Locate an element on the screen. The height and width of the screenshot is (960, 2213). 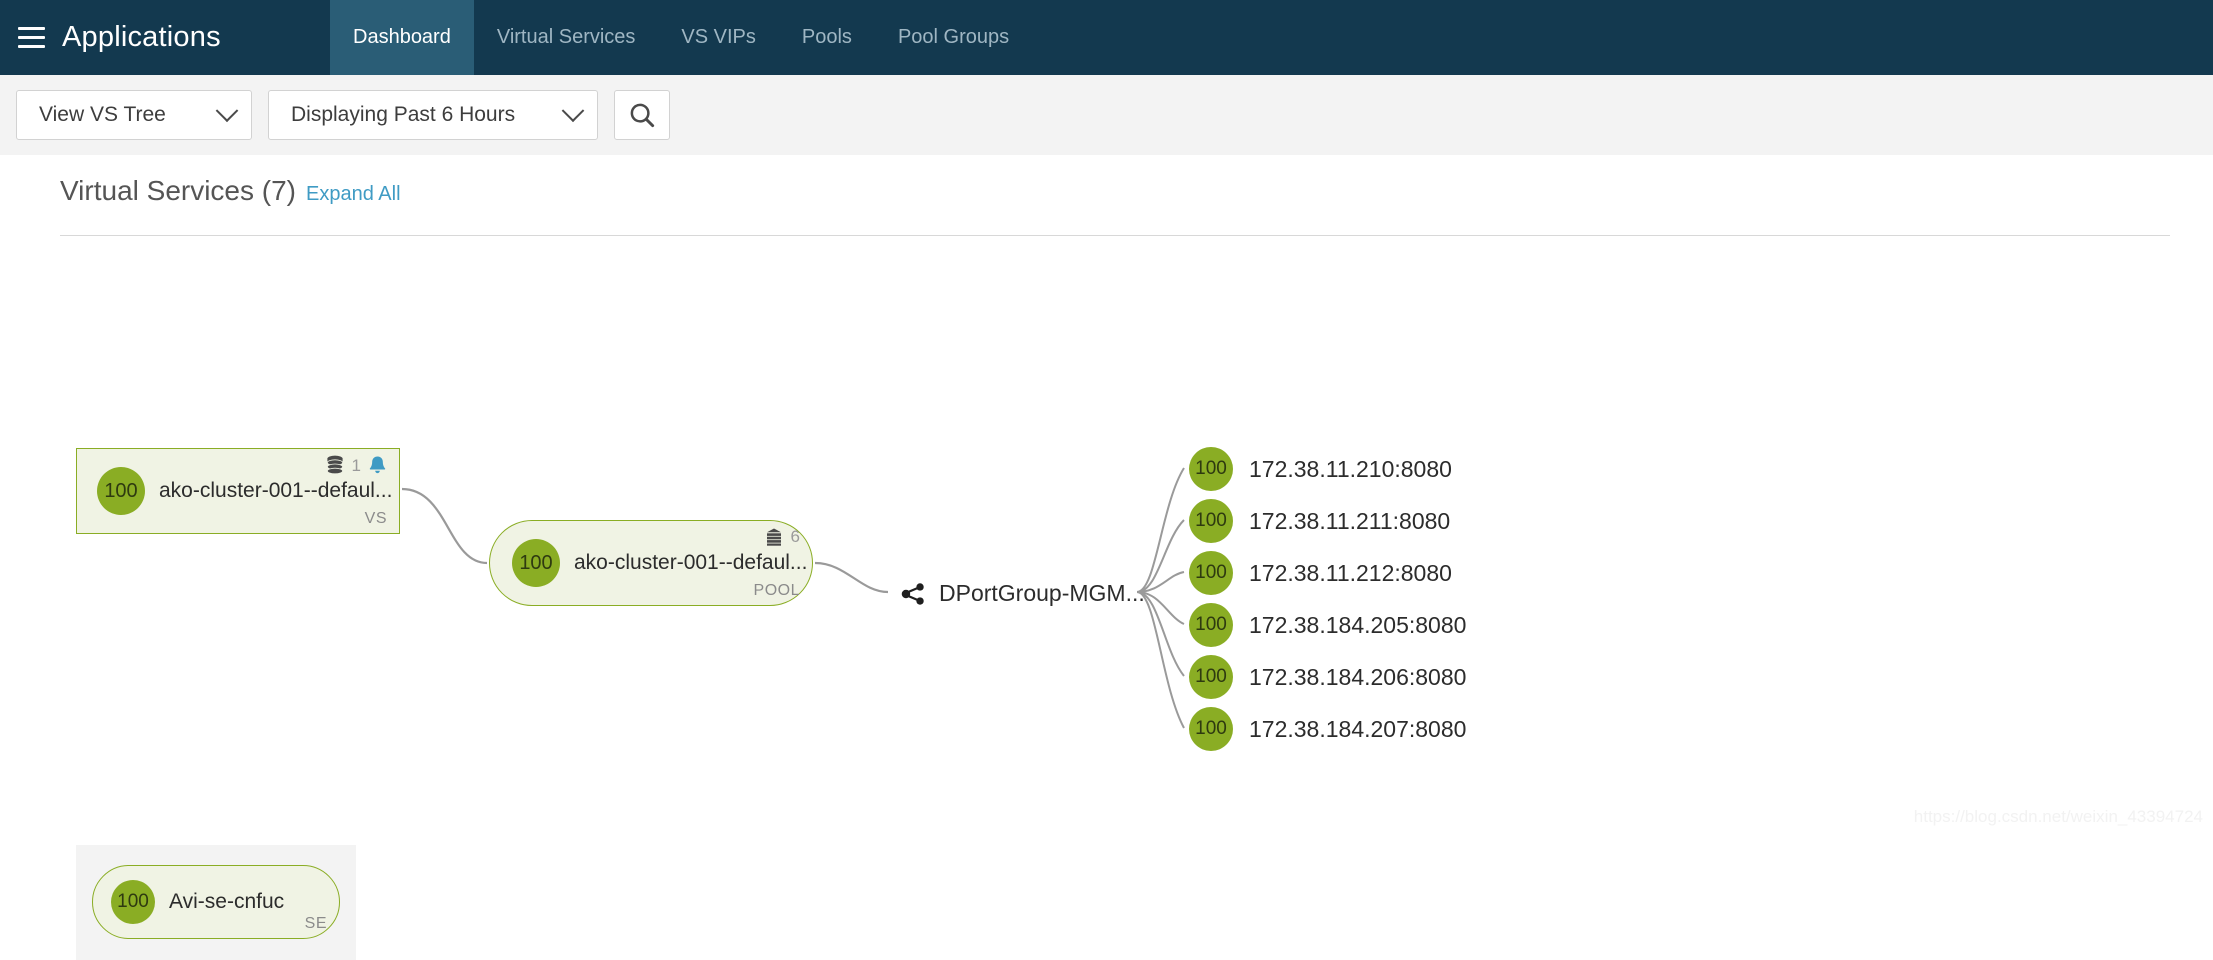
watermark: https://blog.csdn.net/weixin_43394724 is located at coordinates (2058, 816).